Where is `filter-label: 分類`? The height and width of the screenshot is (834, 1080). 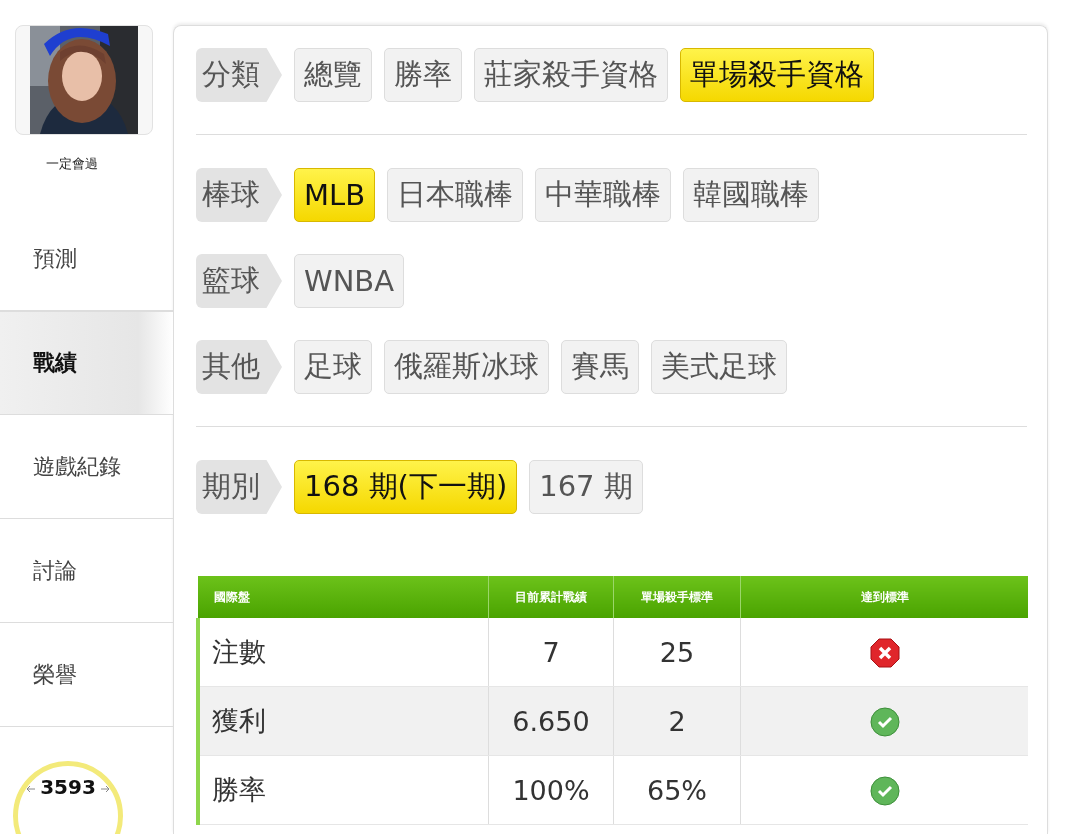
filter-label: 分類 is located at coordinates (239, 75).